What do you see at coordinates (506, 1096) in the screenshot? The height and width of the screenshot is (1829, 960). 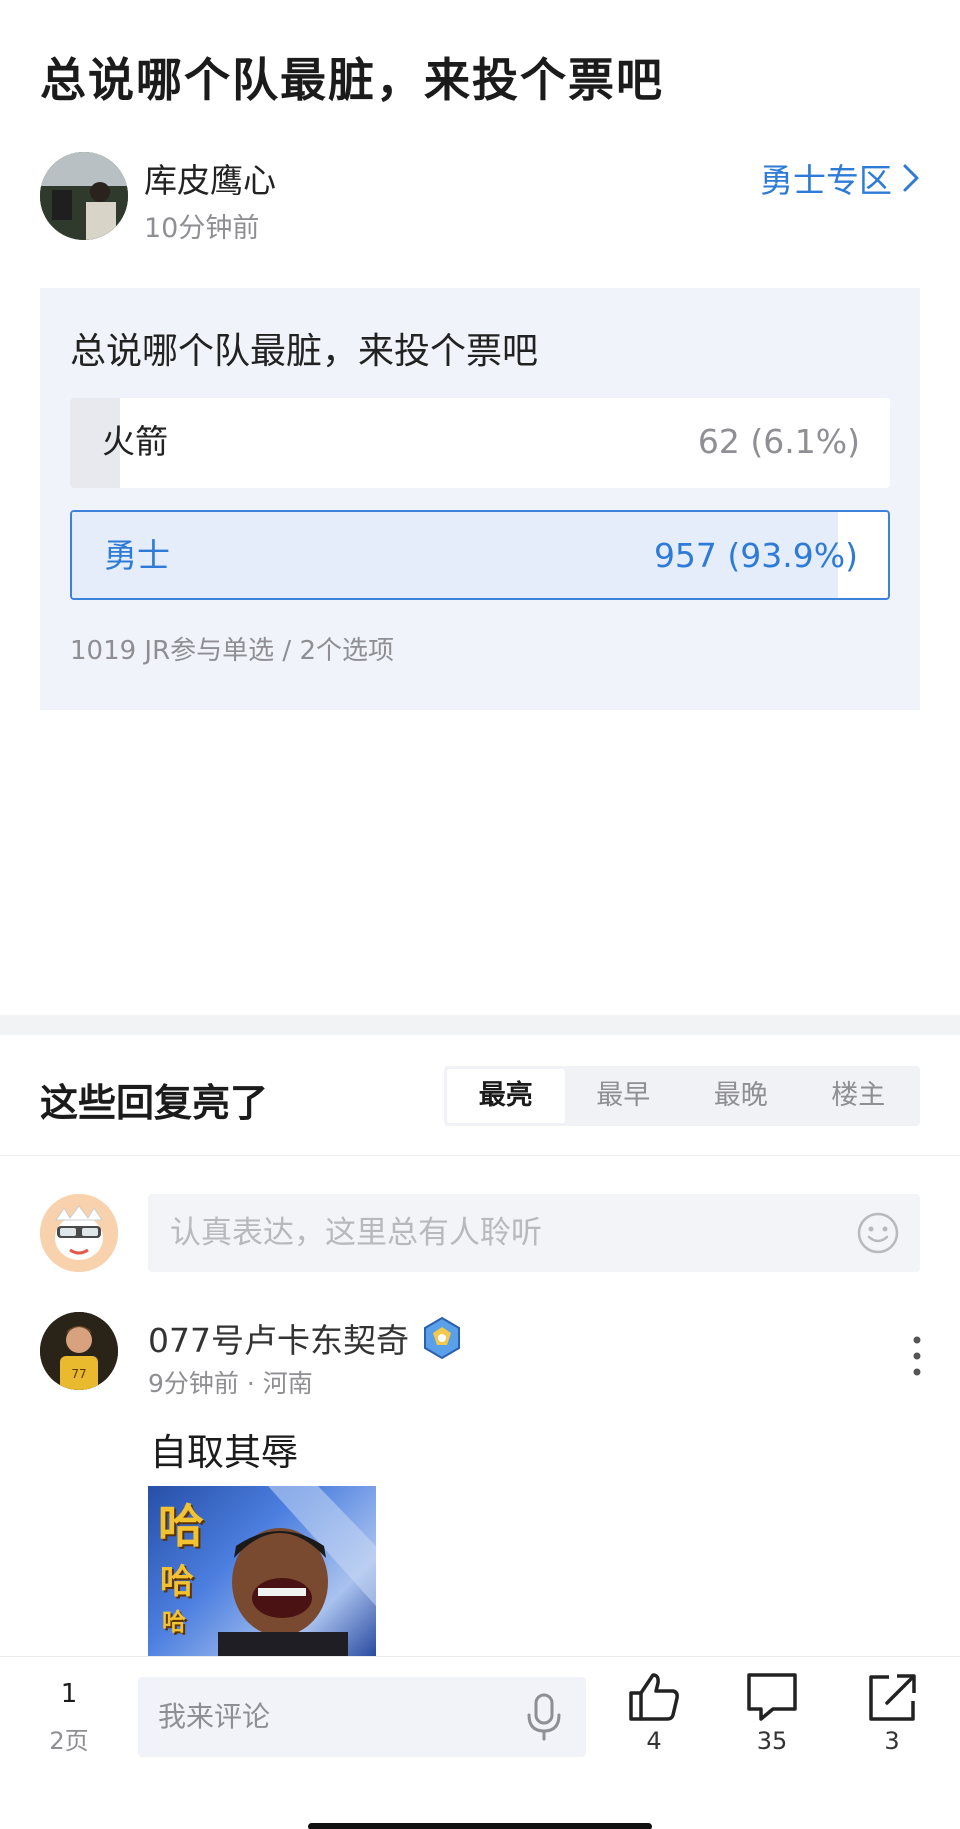 I see `tab-brightest: 最亮` at bounding box center [506, 1096].